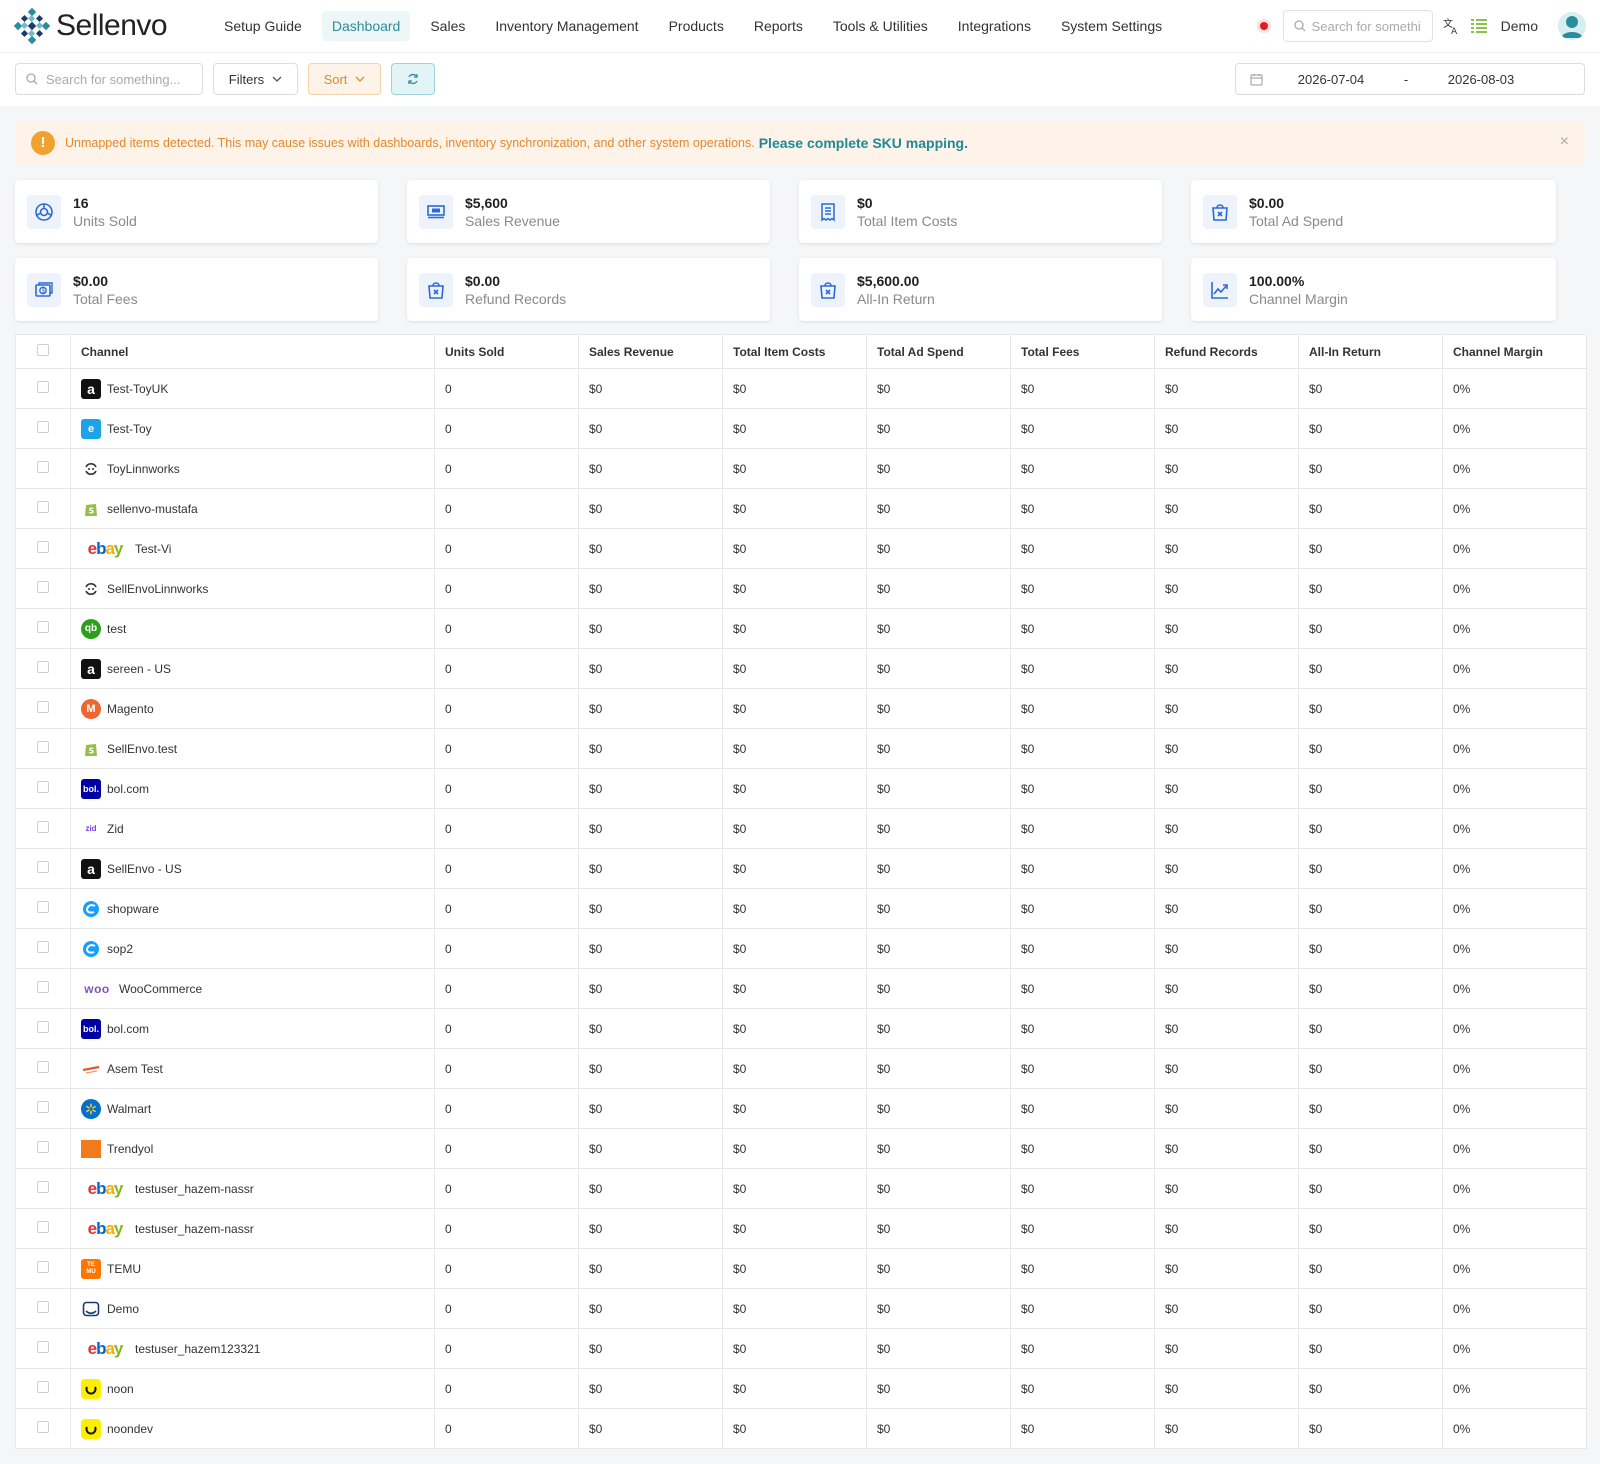 The width and height of the screenshot is (1600, 1464). I want to click on channel-cell: ToyLinnworks, so click(252, 469).